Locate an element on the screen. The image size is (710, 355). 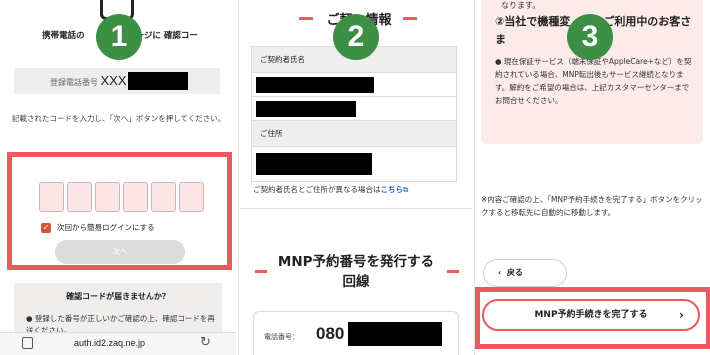
url-text: auth.id2.zaq.ne.jp is located at coordinates (110, 343).